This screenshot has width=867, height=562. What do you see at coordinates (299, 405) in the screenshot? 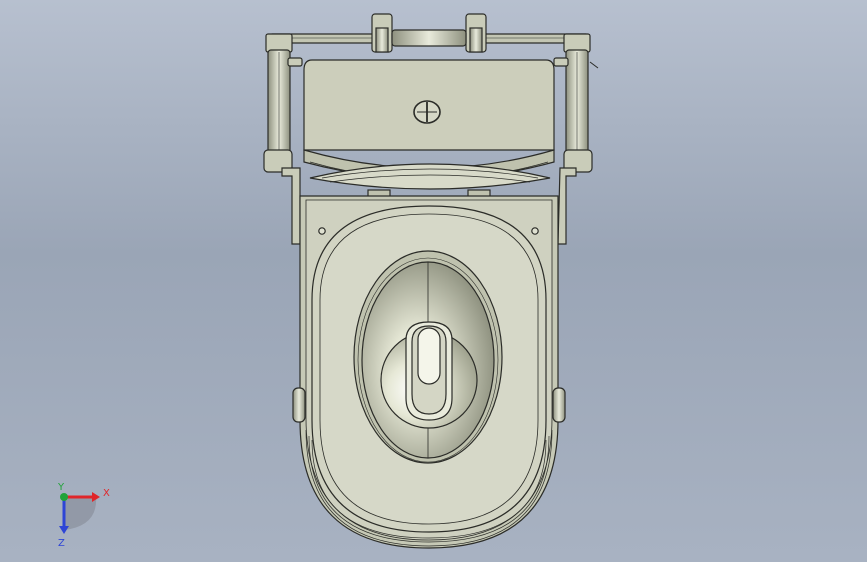
I see `left-side-knob` at bounding box center [299, 405].